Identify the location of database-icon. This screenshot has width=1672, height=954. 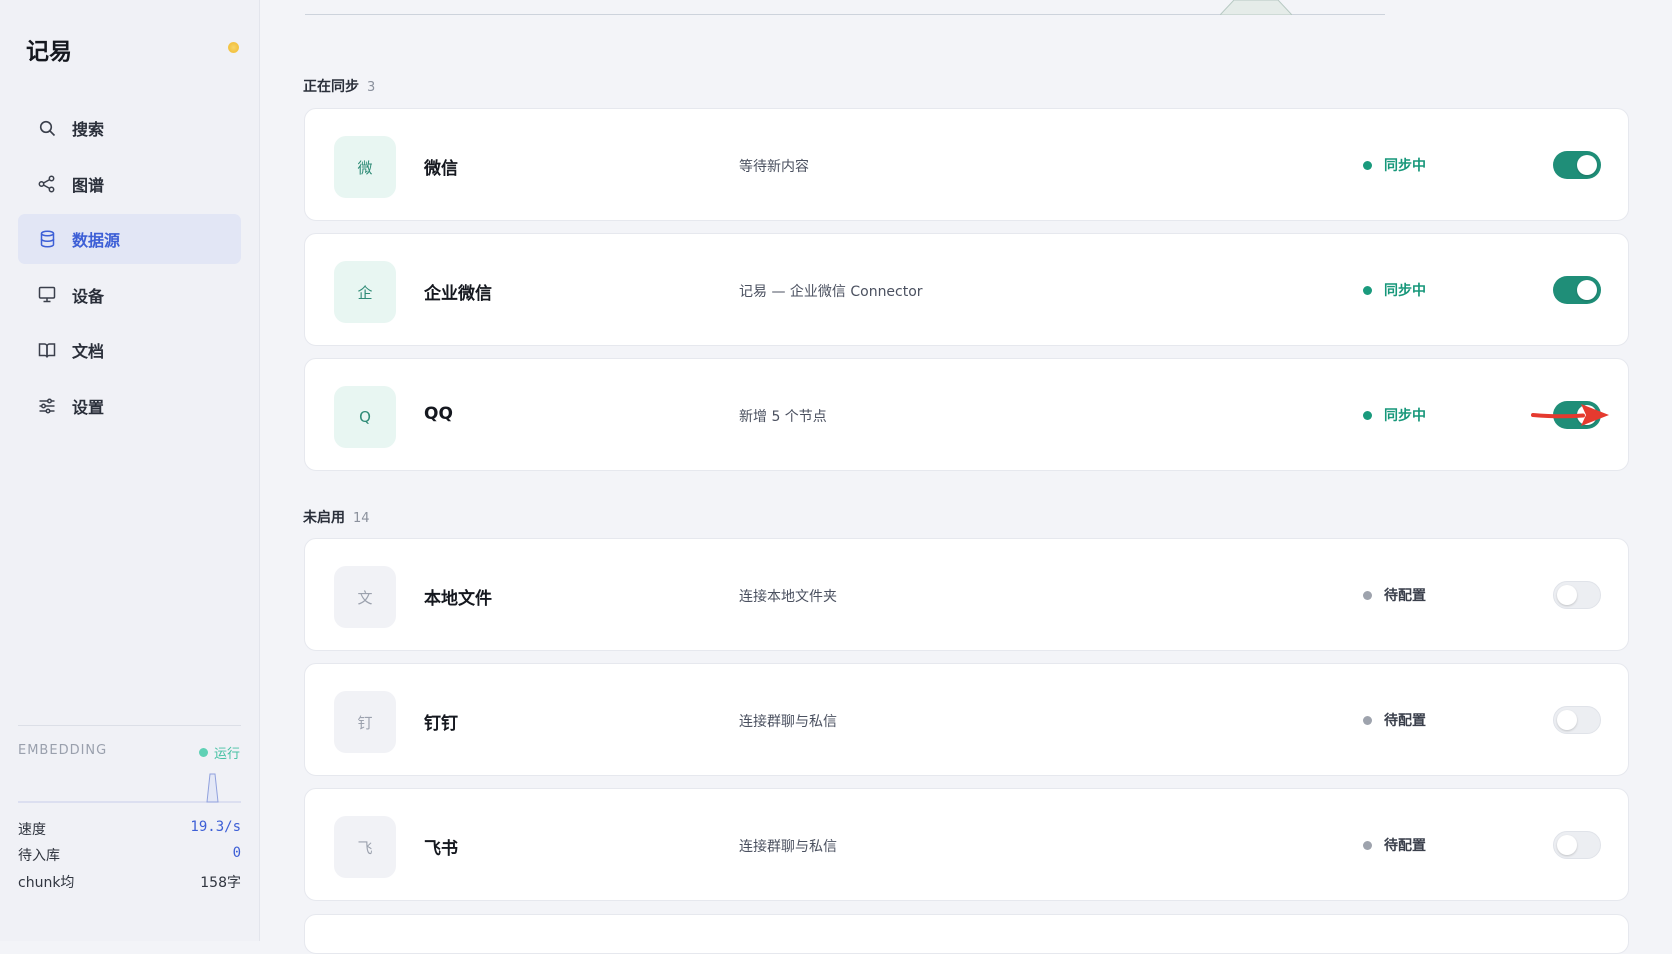
(47, 239).